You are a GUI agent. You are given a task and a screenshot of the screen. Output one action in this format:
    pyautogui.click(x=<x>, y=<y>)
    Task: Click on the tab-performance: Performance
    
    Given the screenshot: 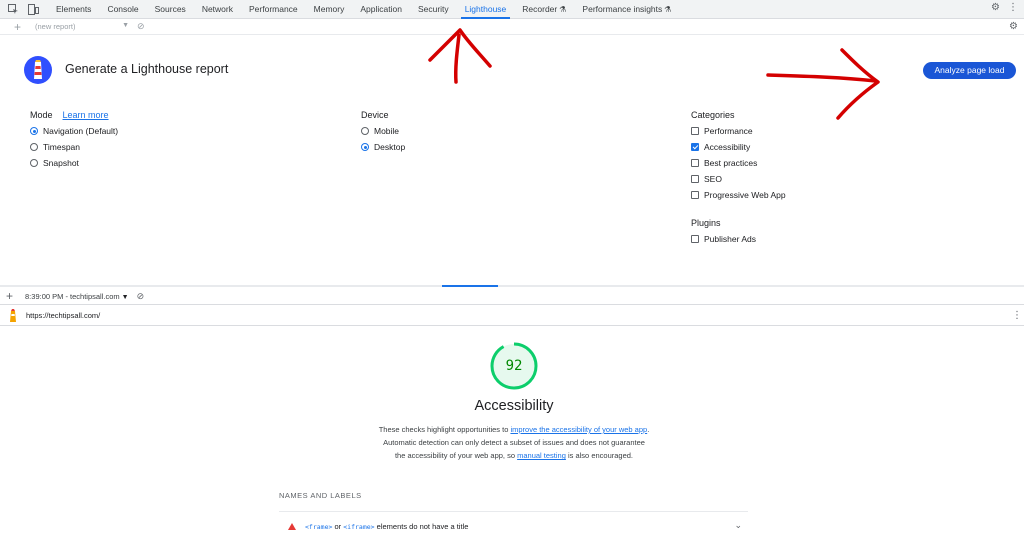 What is the action you would take?
    pyautogui.click(x=273, y=9)
    